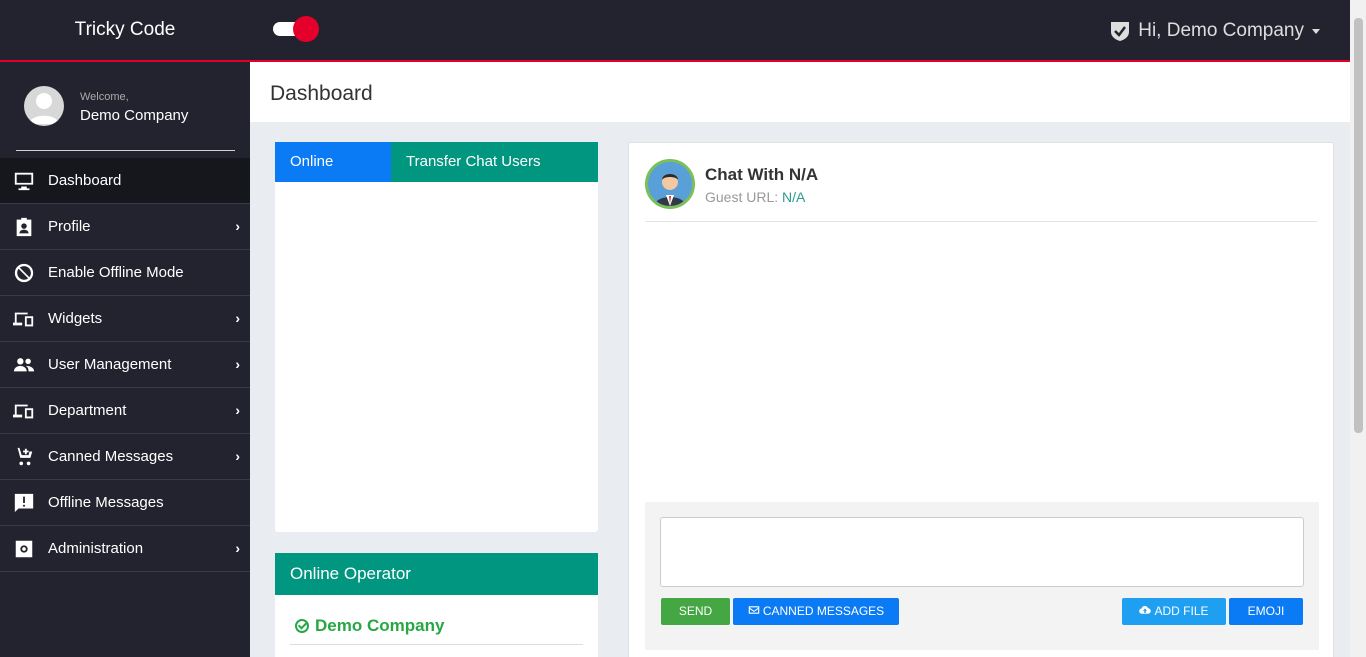 The width and height of the screenshot is (1366, 657). What do you see at coordinates (87, 410) in the screenshot?
I see `sidebar-item-label: Department` at bounding box center [87, 410].